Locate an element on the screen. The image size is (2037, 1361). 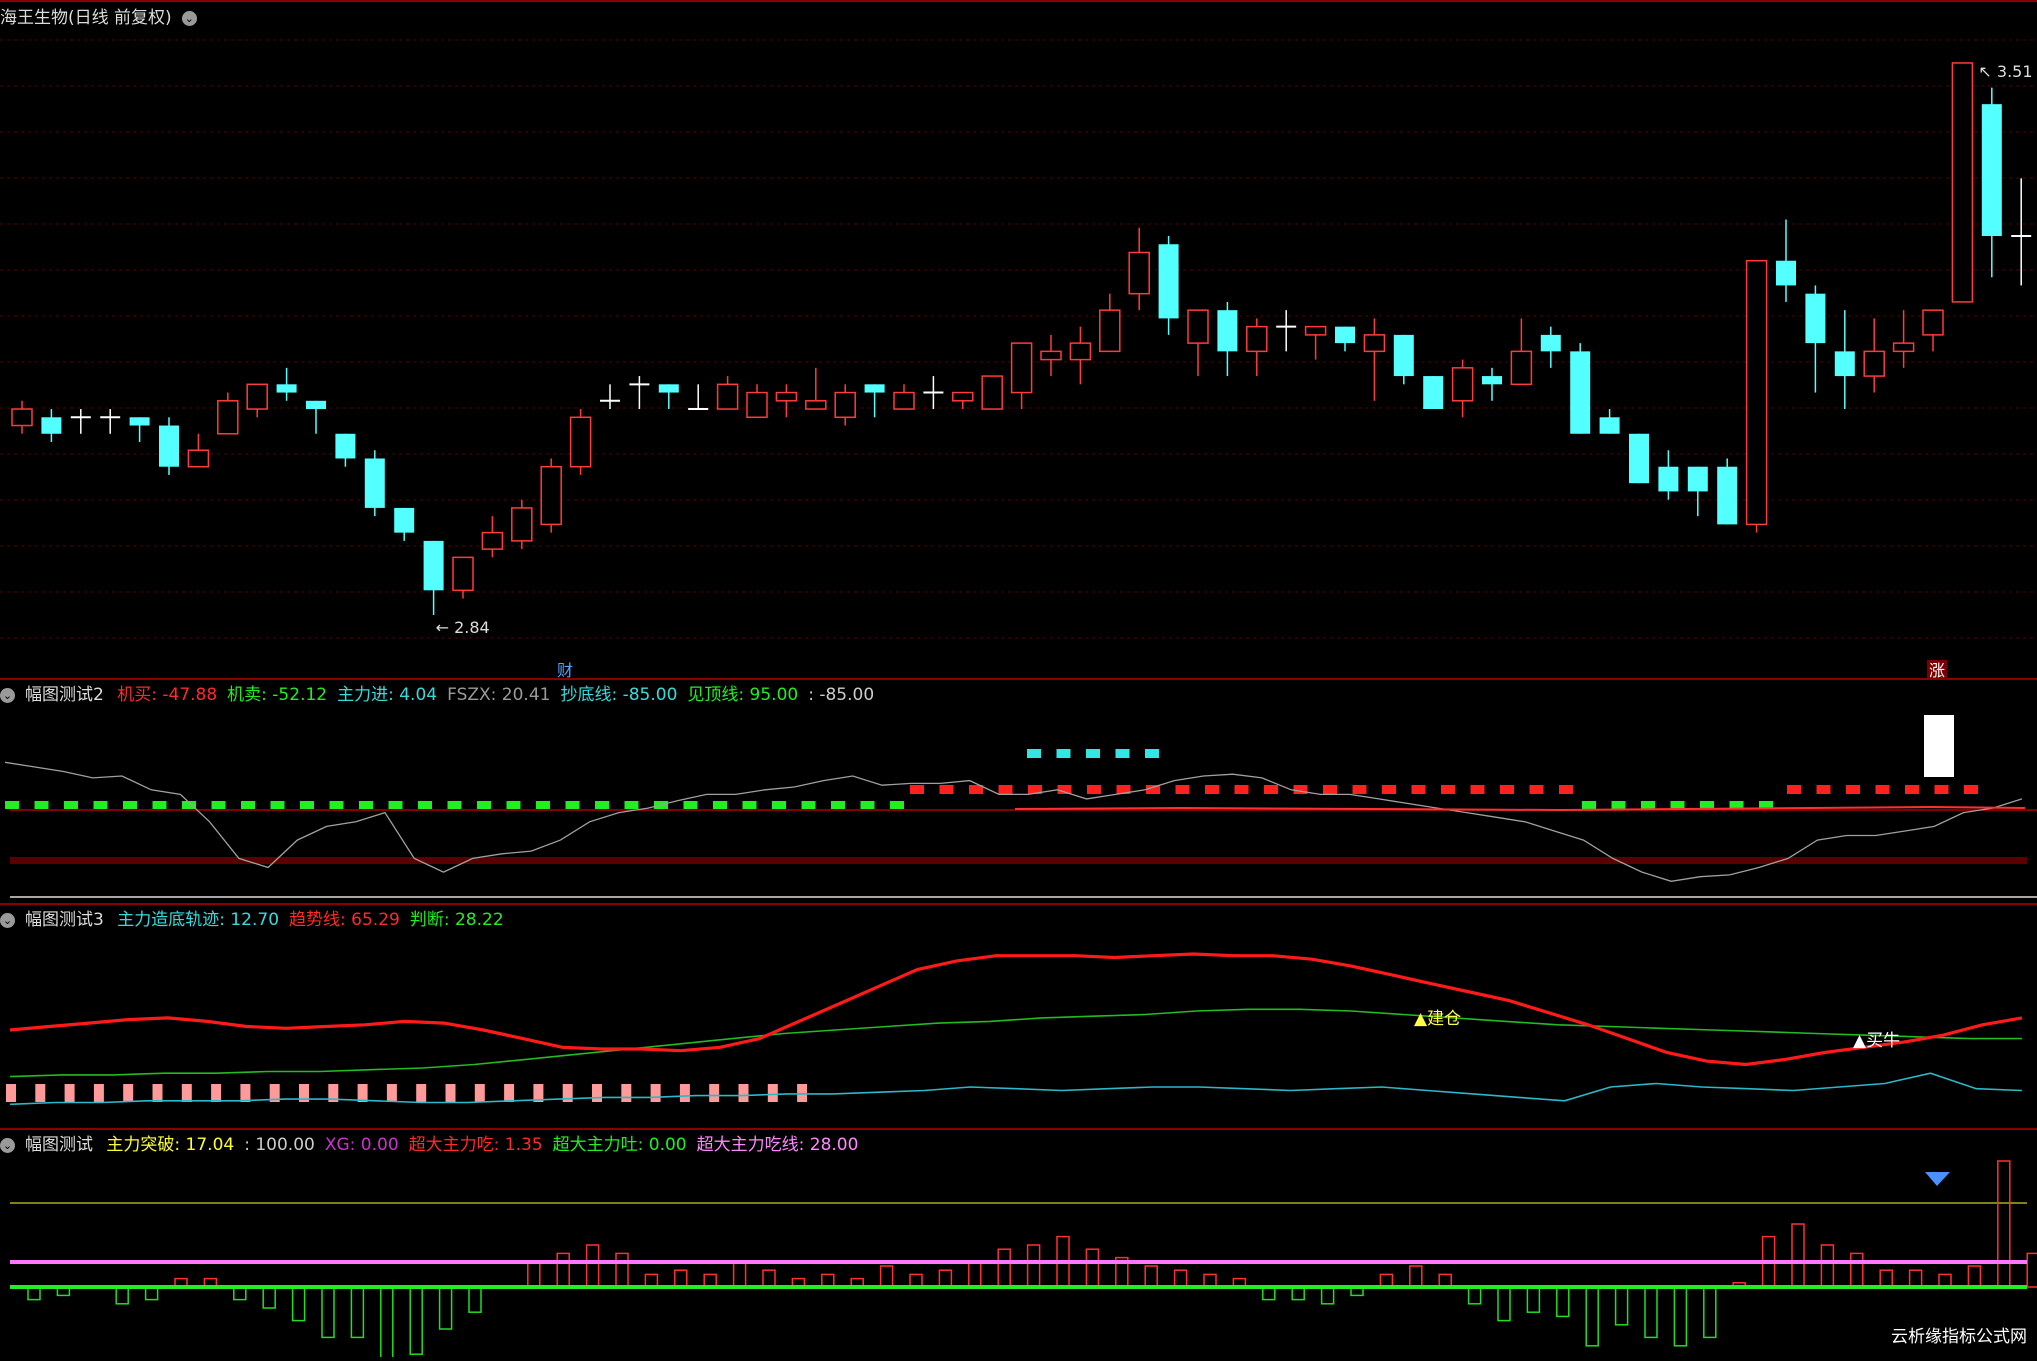
panel4-legend-item: 主力突破: 17.04 is located at coordinates (170, 1145).